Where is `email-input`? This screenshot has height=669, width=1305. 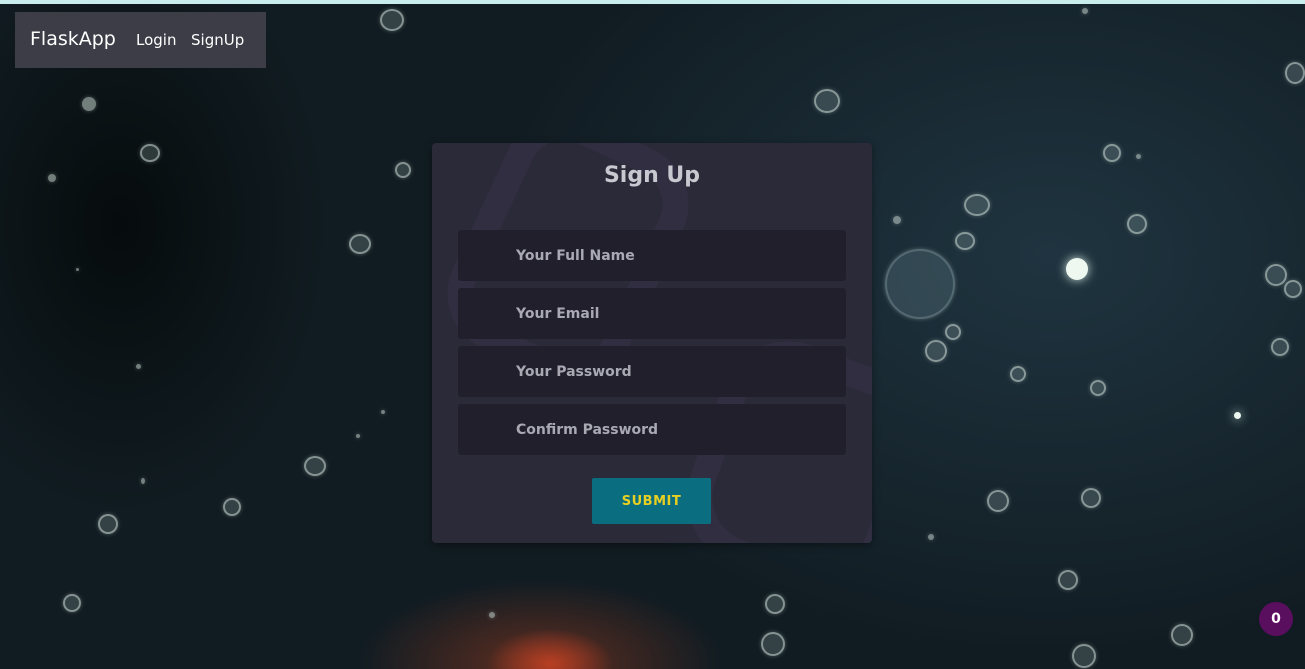 email-input is located at coordinates (652, 313).